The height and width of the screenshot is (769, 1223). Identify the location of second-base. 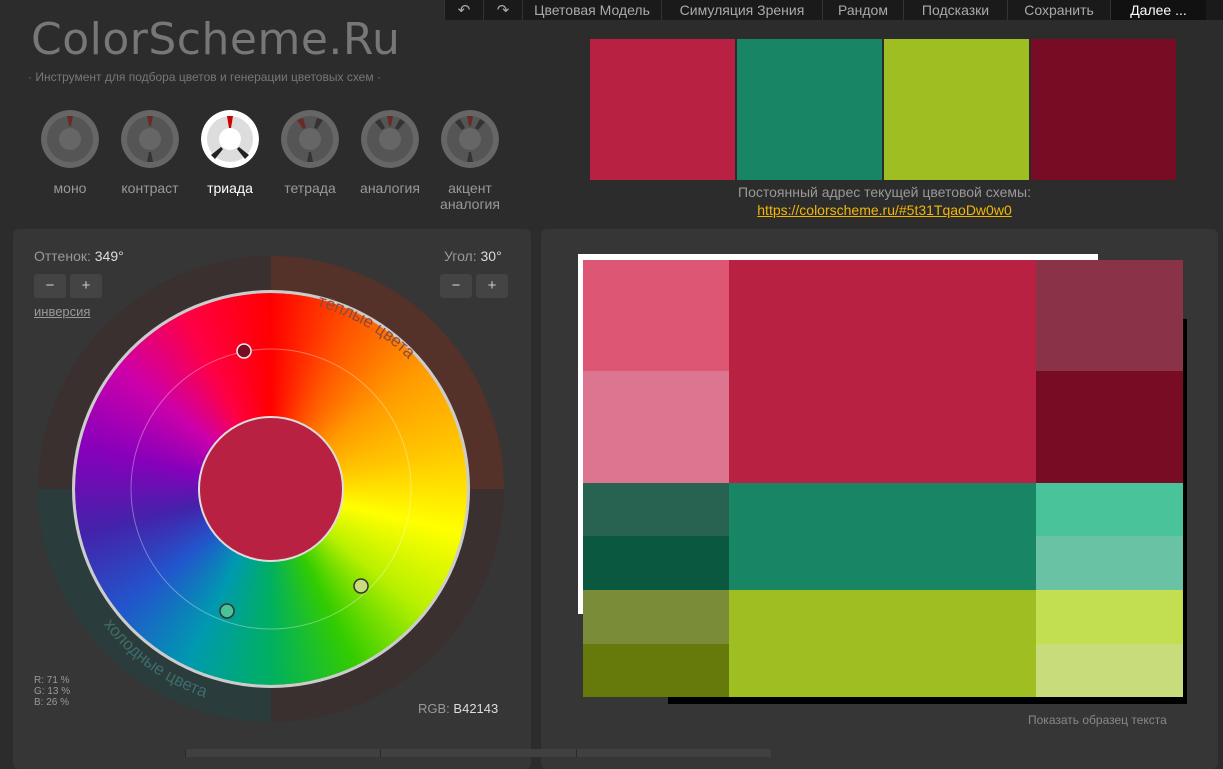
(882, 536).